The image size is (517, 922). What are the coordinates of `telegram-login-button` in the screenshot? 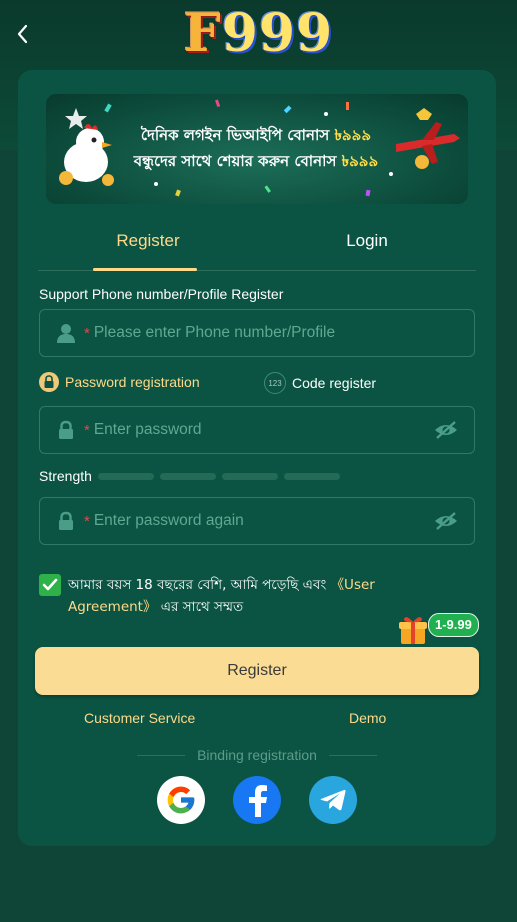 It's located at (333, 800).